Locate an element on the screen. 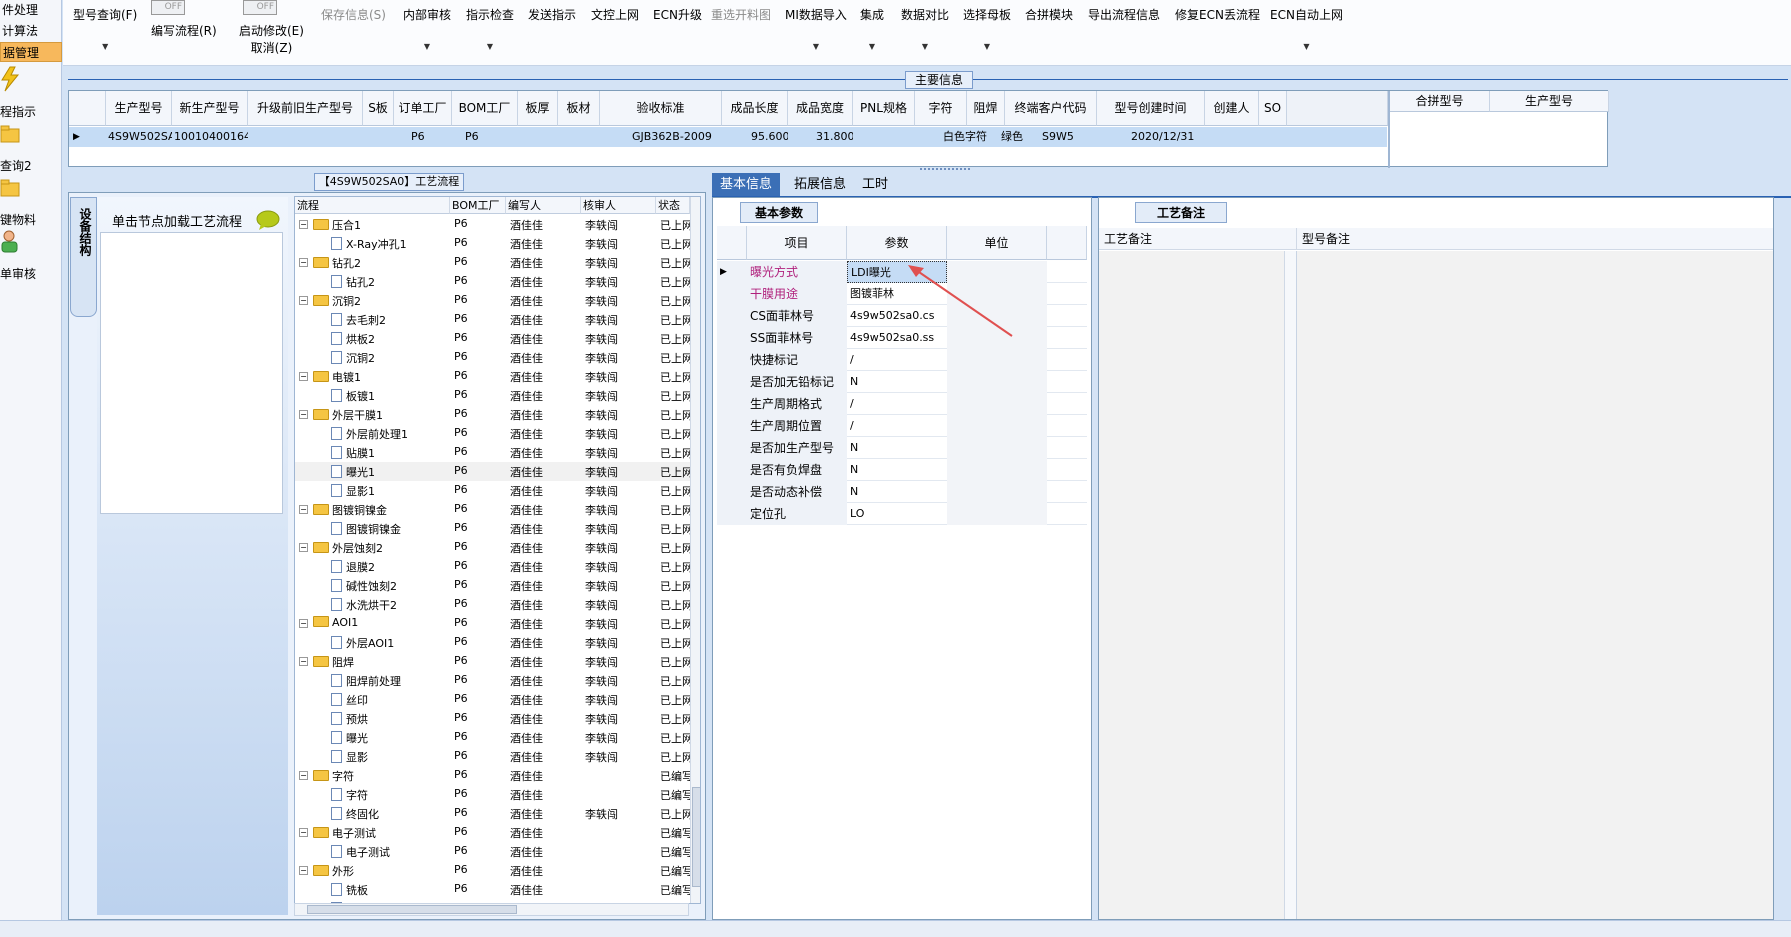 Image resolution: width=1791 pixels, height=937 pixels. horizontal-scrollbar is located at coordinates (491, 909).